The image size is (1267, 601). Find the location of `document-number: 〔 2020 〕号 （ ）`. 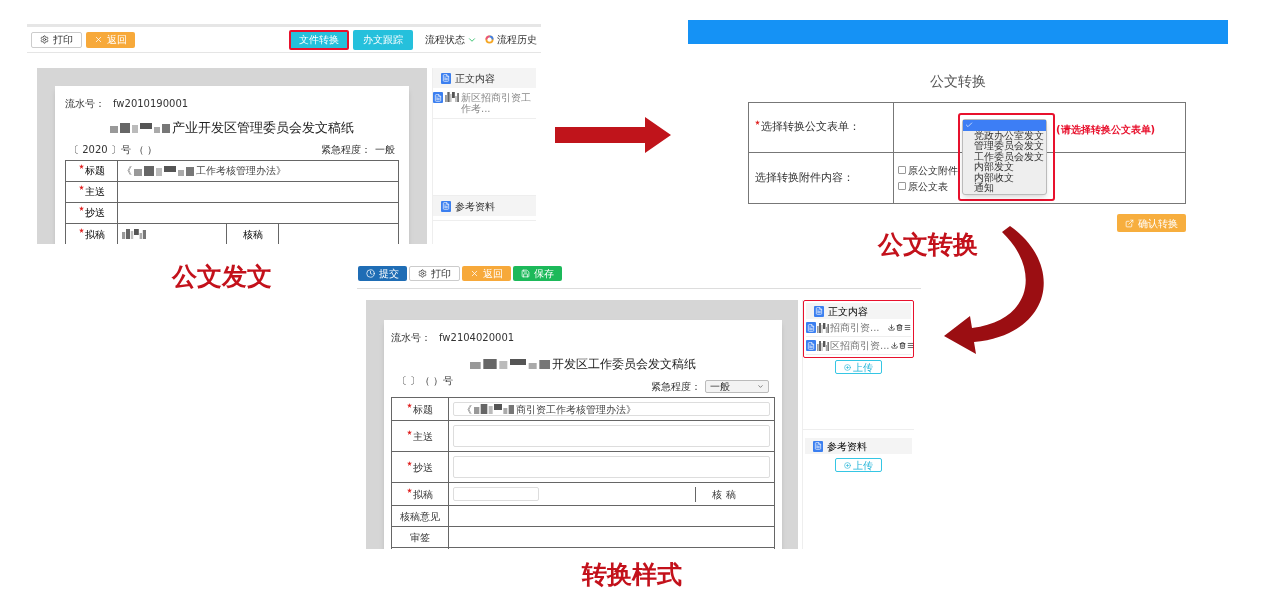

document-number: 〔 2020 〕号 （ ） is located at coordinates (113, 149).